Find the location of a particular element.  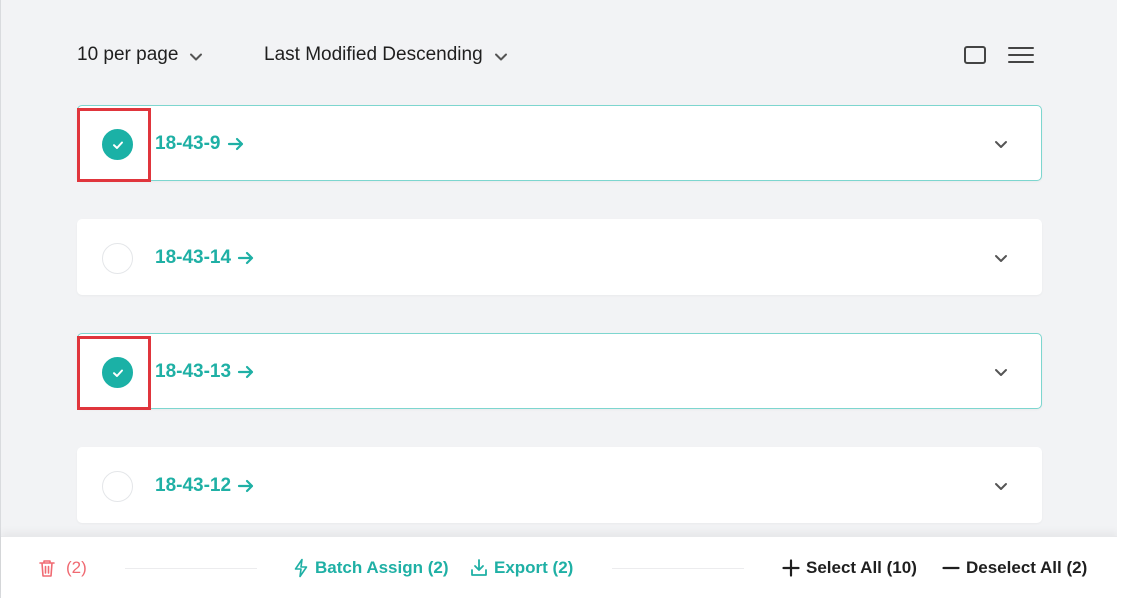

list-item: 18-43-14 is located at coordinates (559, 257).